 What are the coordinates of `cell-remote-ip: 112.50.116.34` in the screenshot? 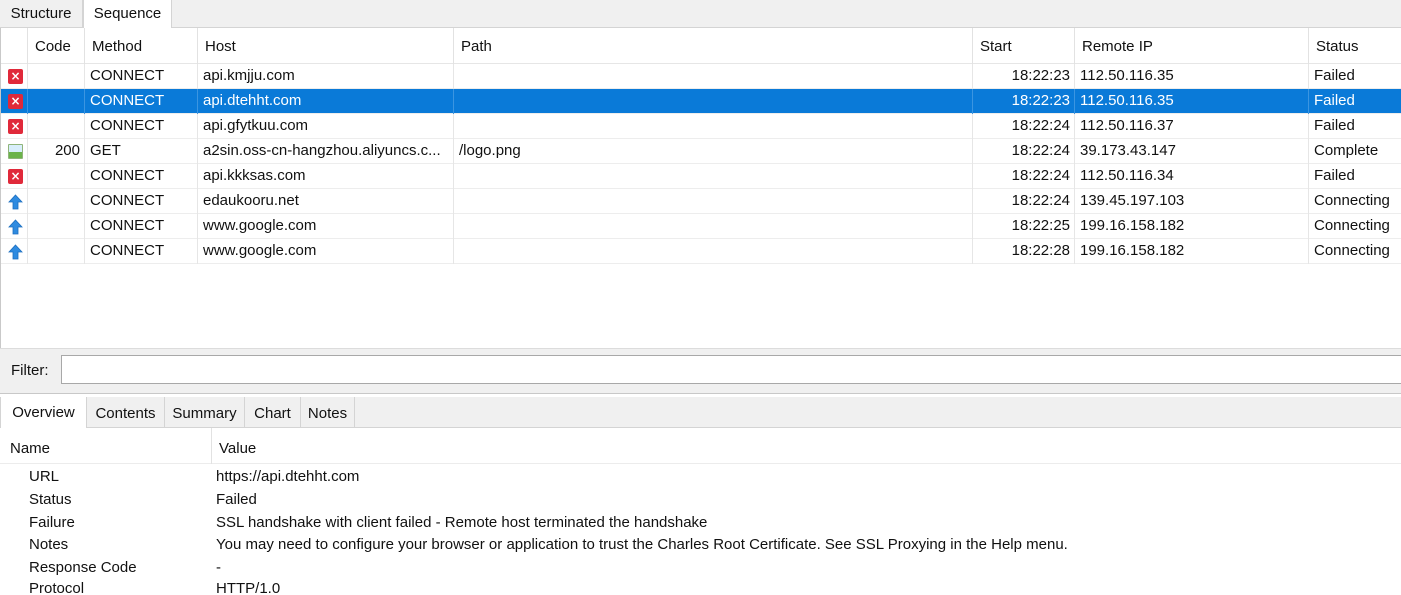 It's located at (1192, 176).